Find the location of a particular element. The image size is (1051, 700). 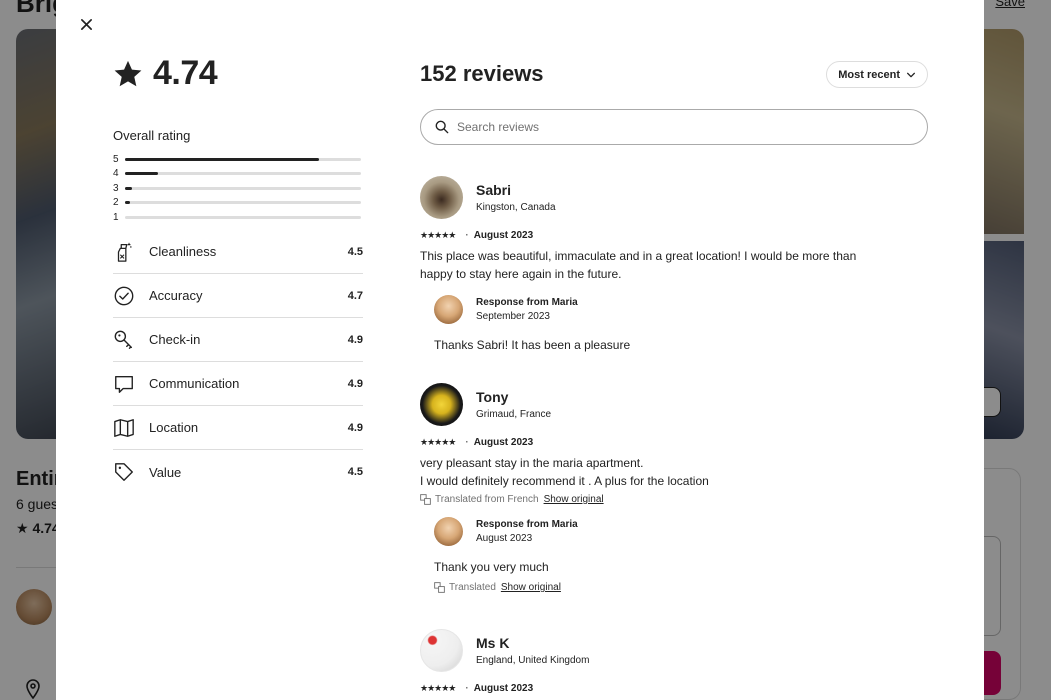

reviewer-header: Sabri Kingston, Canada is located at coordinates (674, 197).